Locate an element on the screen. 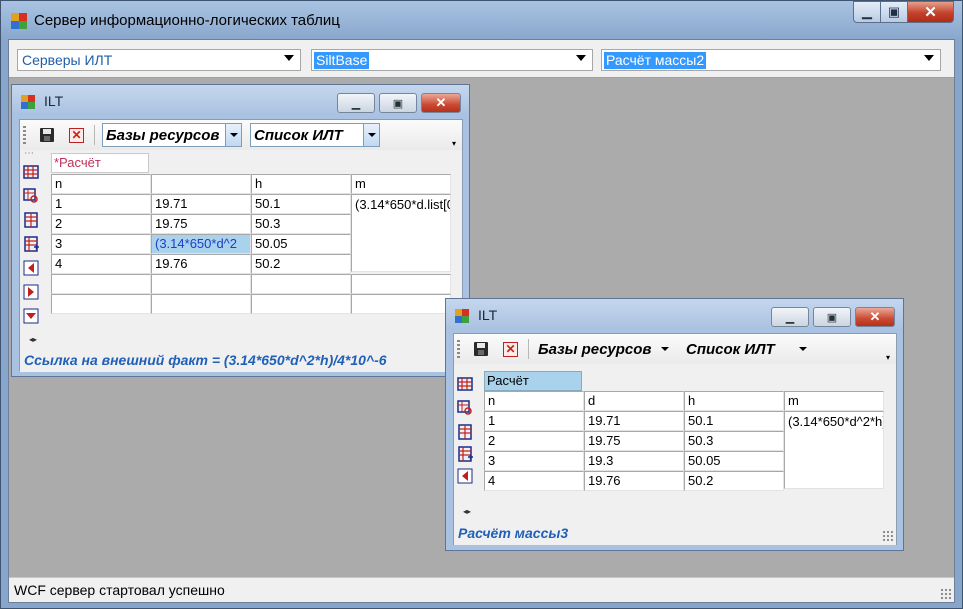 This screenshot has width=963, height=609. database-combo: SiltBase is located at coordinates (452, 60).